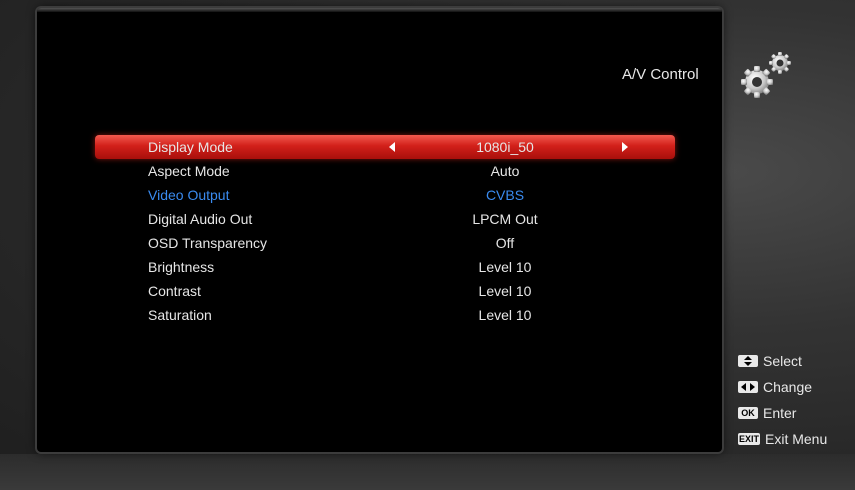 This screenshot has height=490, width=855. I want to click on menu-row-display-mode: Display Mode 1080i_50, so click(385, 147).